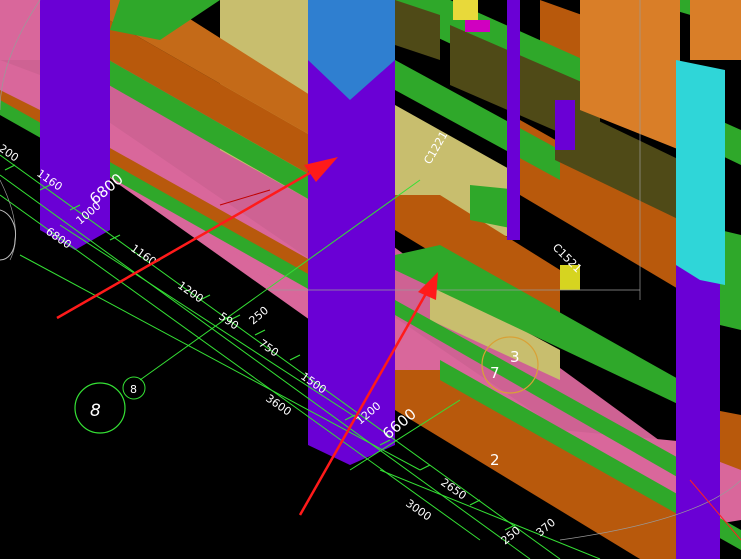  What do you see at coordinates (133, 389) in the screenshot?
I see `axis-label-8-small: 8` at bounding box center [133, 389].